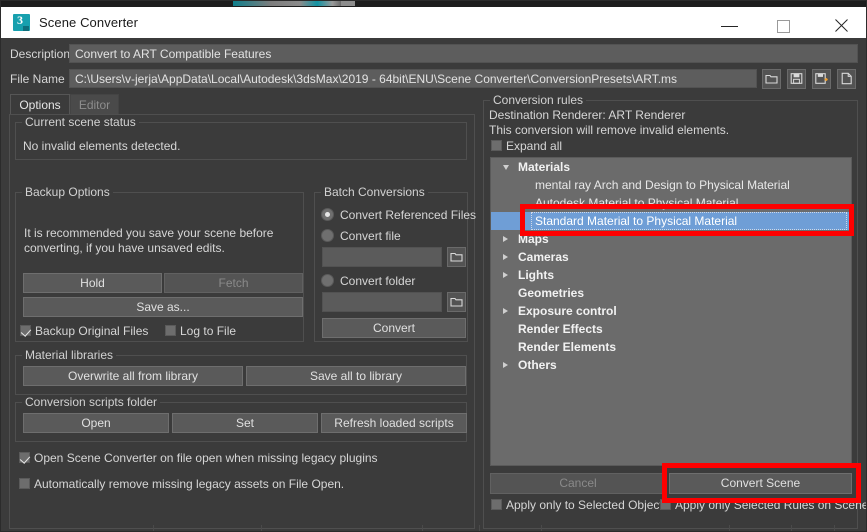 The image size is (867, 532). What do you see at coordinates (534, 146) in the screenshot?
I see `expand-all-label: Expand all` at bounding box center [534, 146].